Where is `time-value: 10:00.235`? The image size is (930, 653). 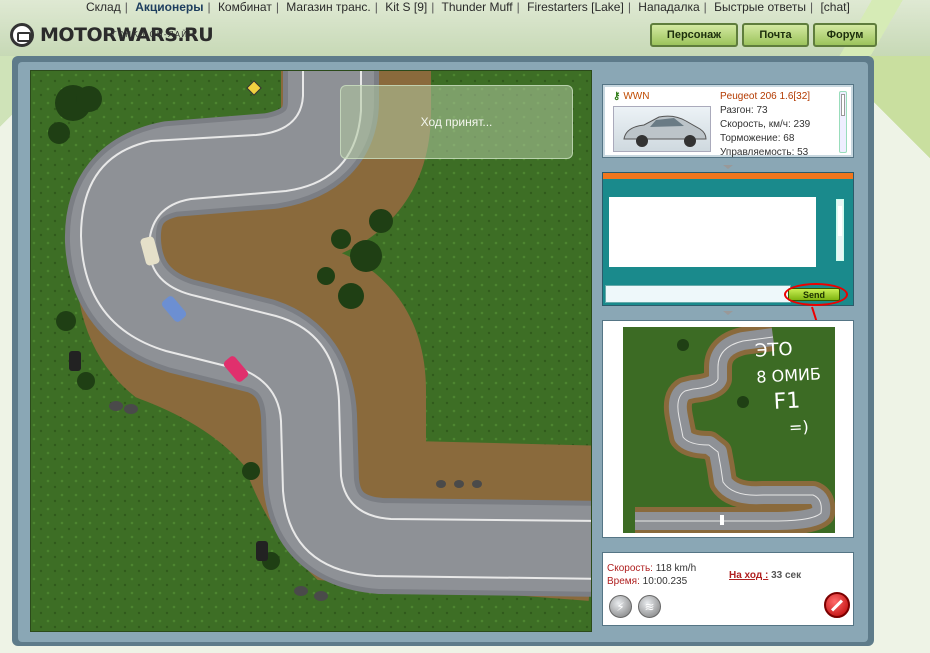
time-value: 10:00.235 is located at coordinates (665, 581).